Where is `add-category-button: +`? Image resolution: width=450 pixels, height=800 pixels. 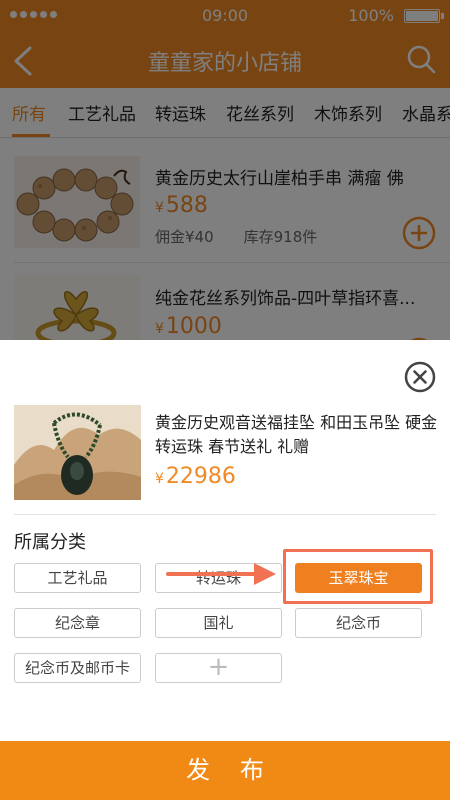 add-category-button: + is located at coordinates (218, 668).